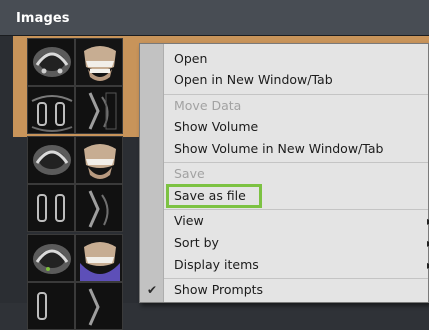 The height and width of the screenshot is (330, 429). What do you see at coordinates (296, 59) in the screenshot?
I see `menu-item-open: Open` at bounding box center [296, 59].